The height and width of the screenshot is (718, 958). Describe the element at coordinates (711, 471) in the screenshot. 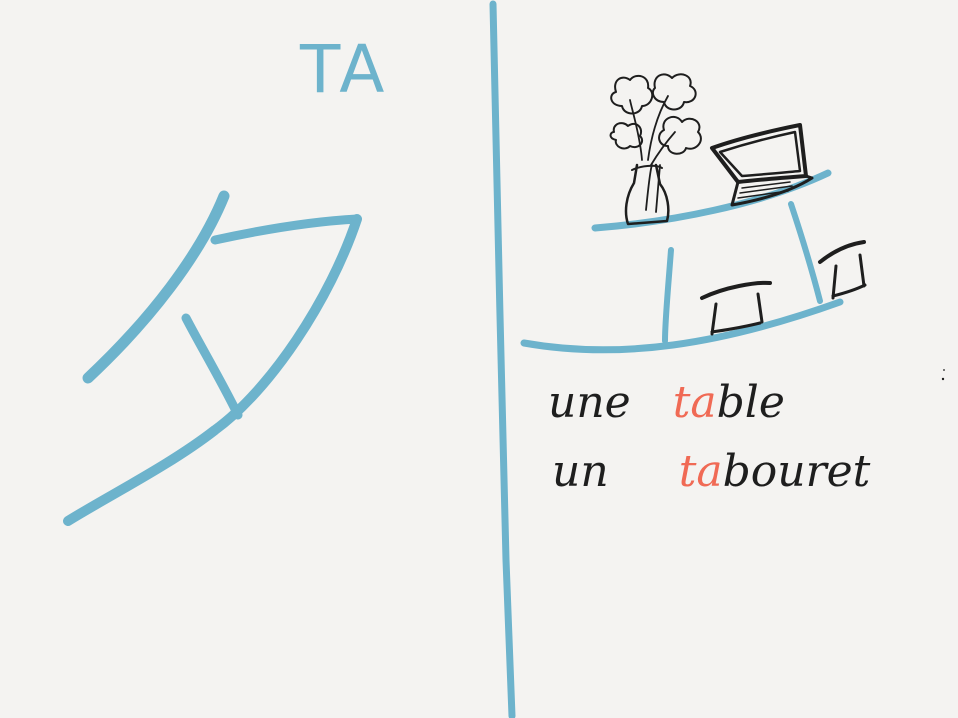

I see `word-tabouret: un tabouret` at that location.